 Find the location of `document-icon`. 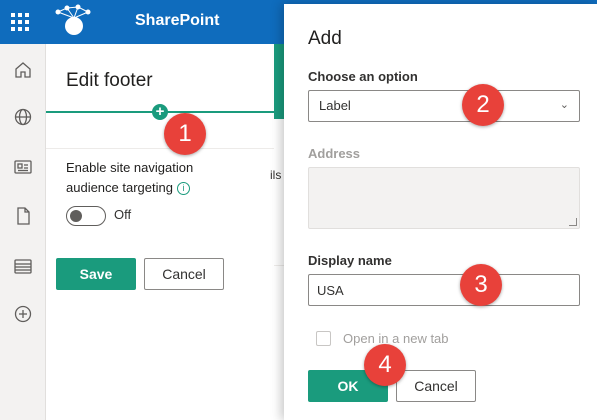

document-icon is located at coordinates (23, 216).